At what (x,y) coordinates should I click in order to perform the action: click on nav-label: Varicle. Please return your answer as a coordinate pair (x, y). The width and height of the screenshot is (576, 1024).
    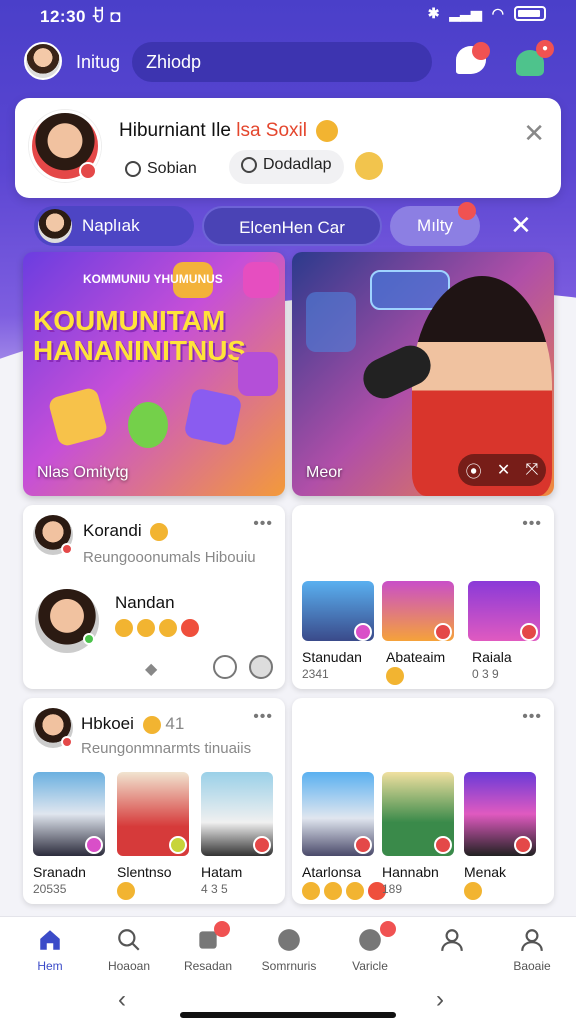
    Looking at the image, I should click on (370, 966).